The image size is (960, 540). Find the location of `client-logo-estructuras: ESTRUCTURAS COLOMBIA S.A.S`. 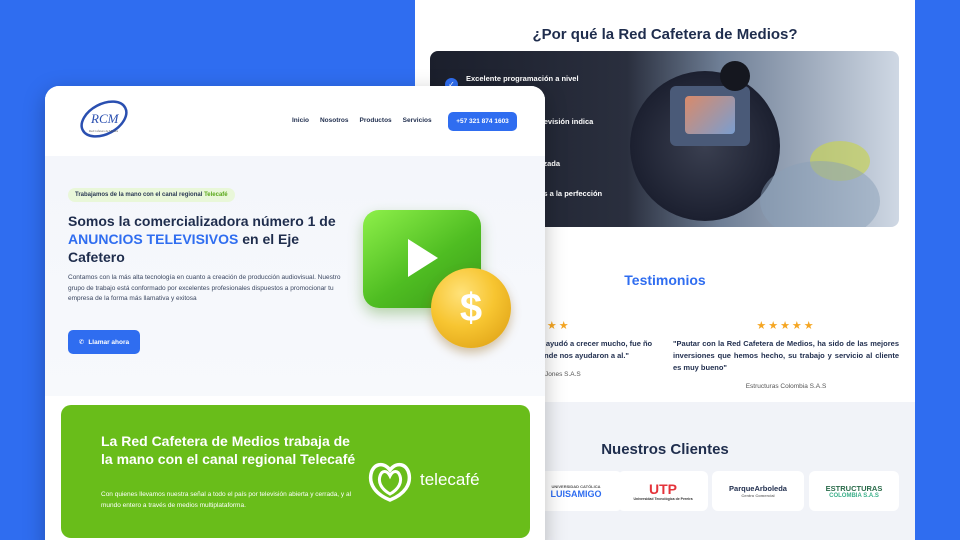

client-logo-estructuras: ESTRUCTURAS COLOMBIA S.A.S is located at coordinates (854, 491).